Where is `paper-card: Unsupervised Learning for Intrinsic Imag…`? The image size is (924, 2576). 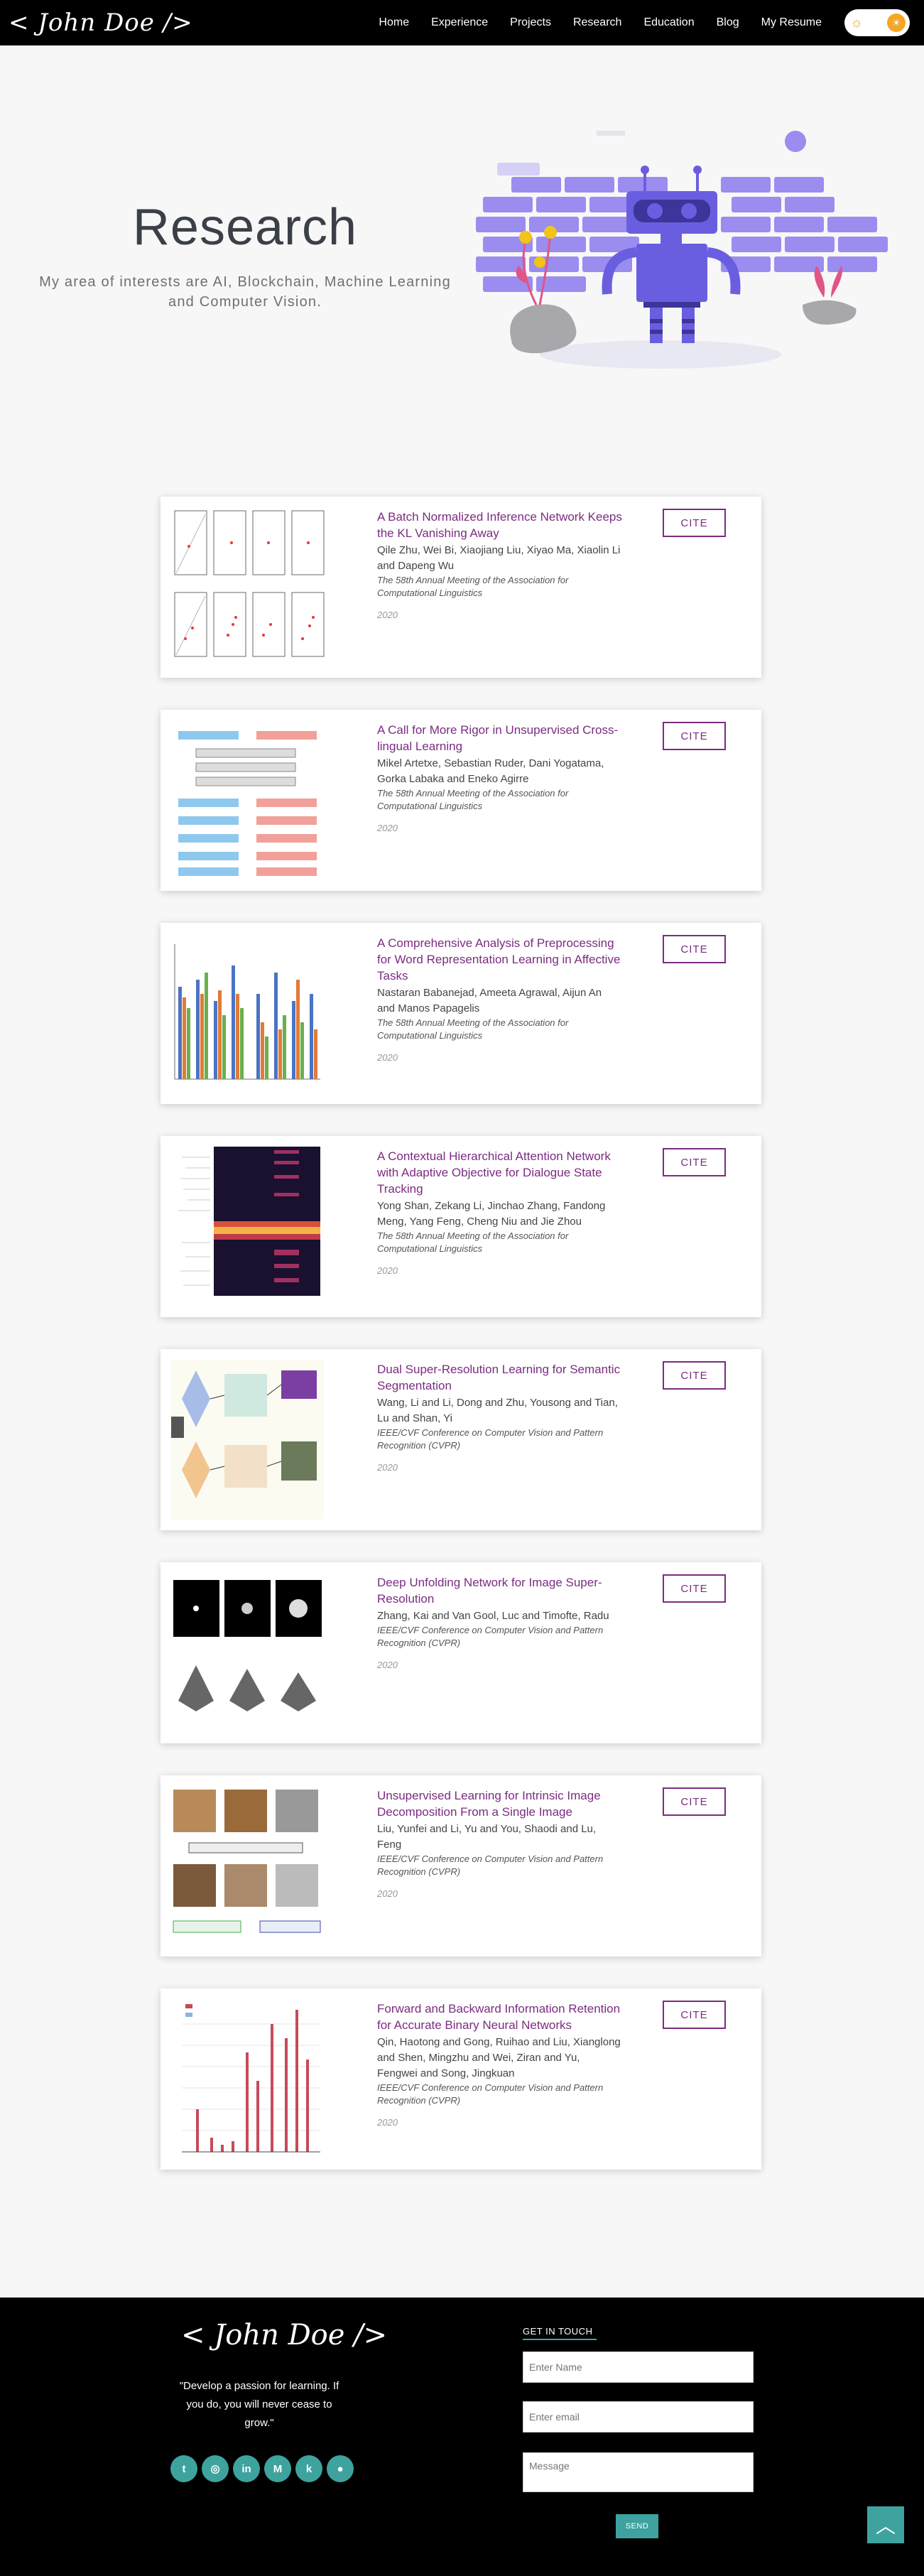
paper-card: Unsupervised Learning for Intrinsic Imag… is located at coordinates (461, 1866).